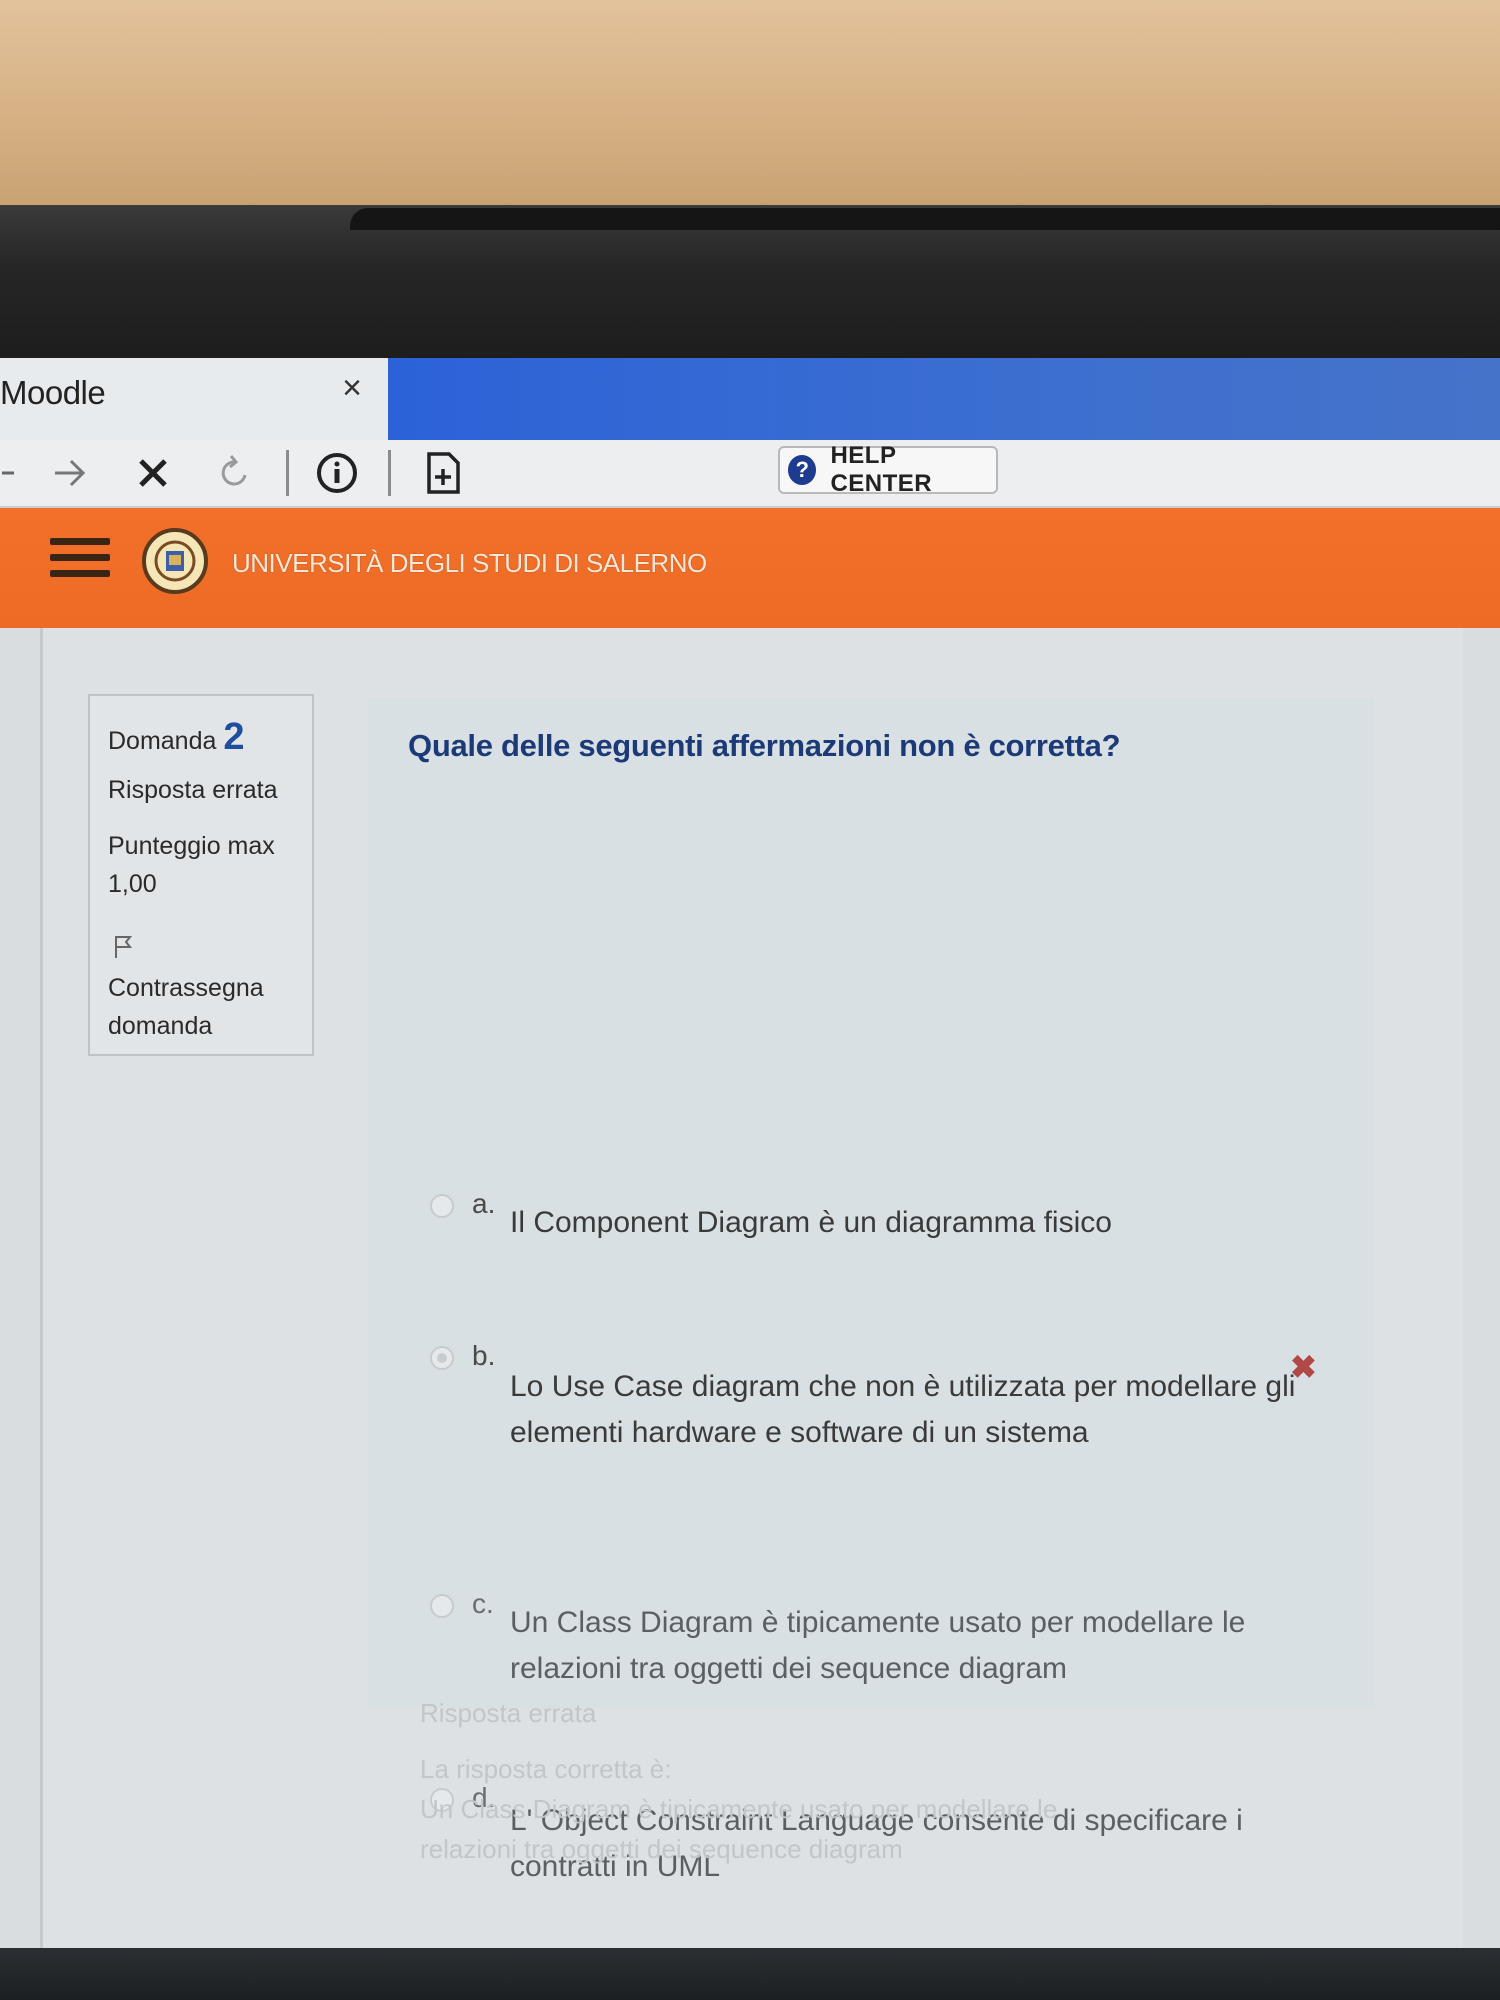 Image resolution: width=1500 pixels, height=2000 pixels. Describe the element at coordinates (153, 473) in the screenshot. I see `stop-icon` at that location.